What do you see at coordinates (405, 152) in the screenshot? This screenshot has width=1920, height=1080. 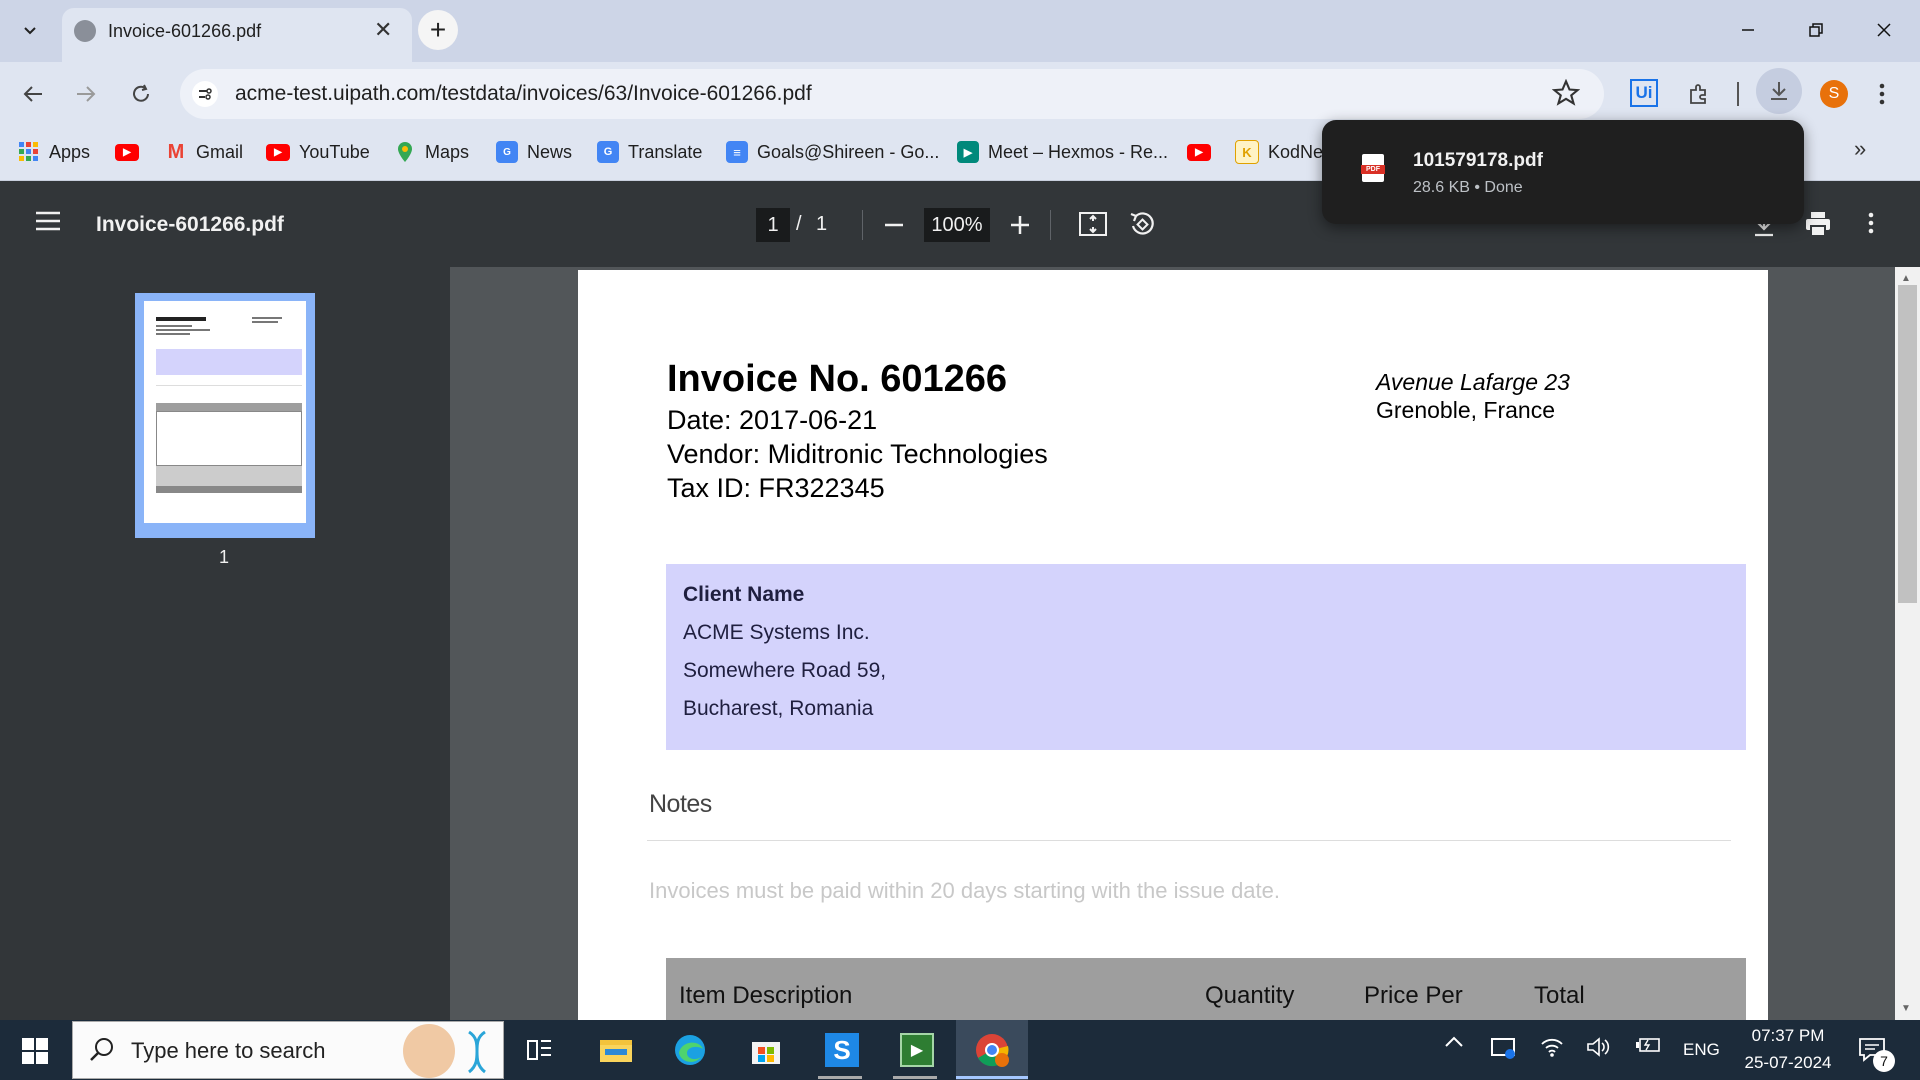 I see `maps-pin-icon` at bounding box center [405, 152].